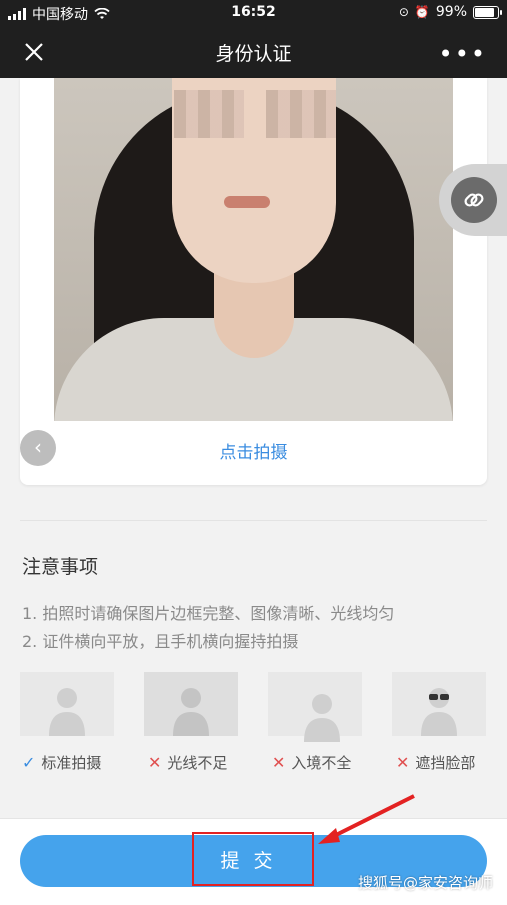  I want to click on highlight-box, so click(253, 859).